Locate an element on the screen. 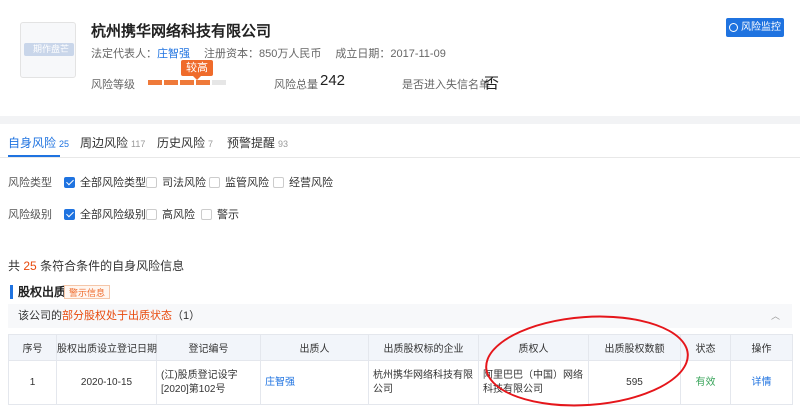 The height and width of the screenshot is (407, 800). summary-suffix: 条符合条件的自身风险信息 is located at coordinates (112, 266).